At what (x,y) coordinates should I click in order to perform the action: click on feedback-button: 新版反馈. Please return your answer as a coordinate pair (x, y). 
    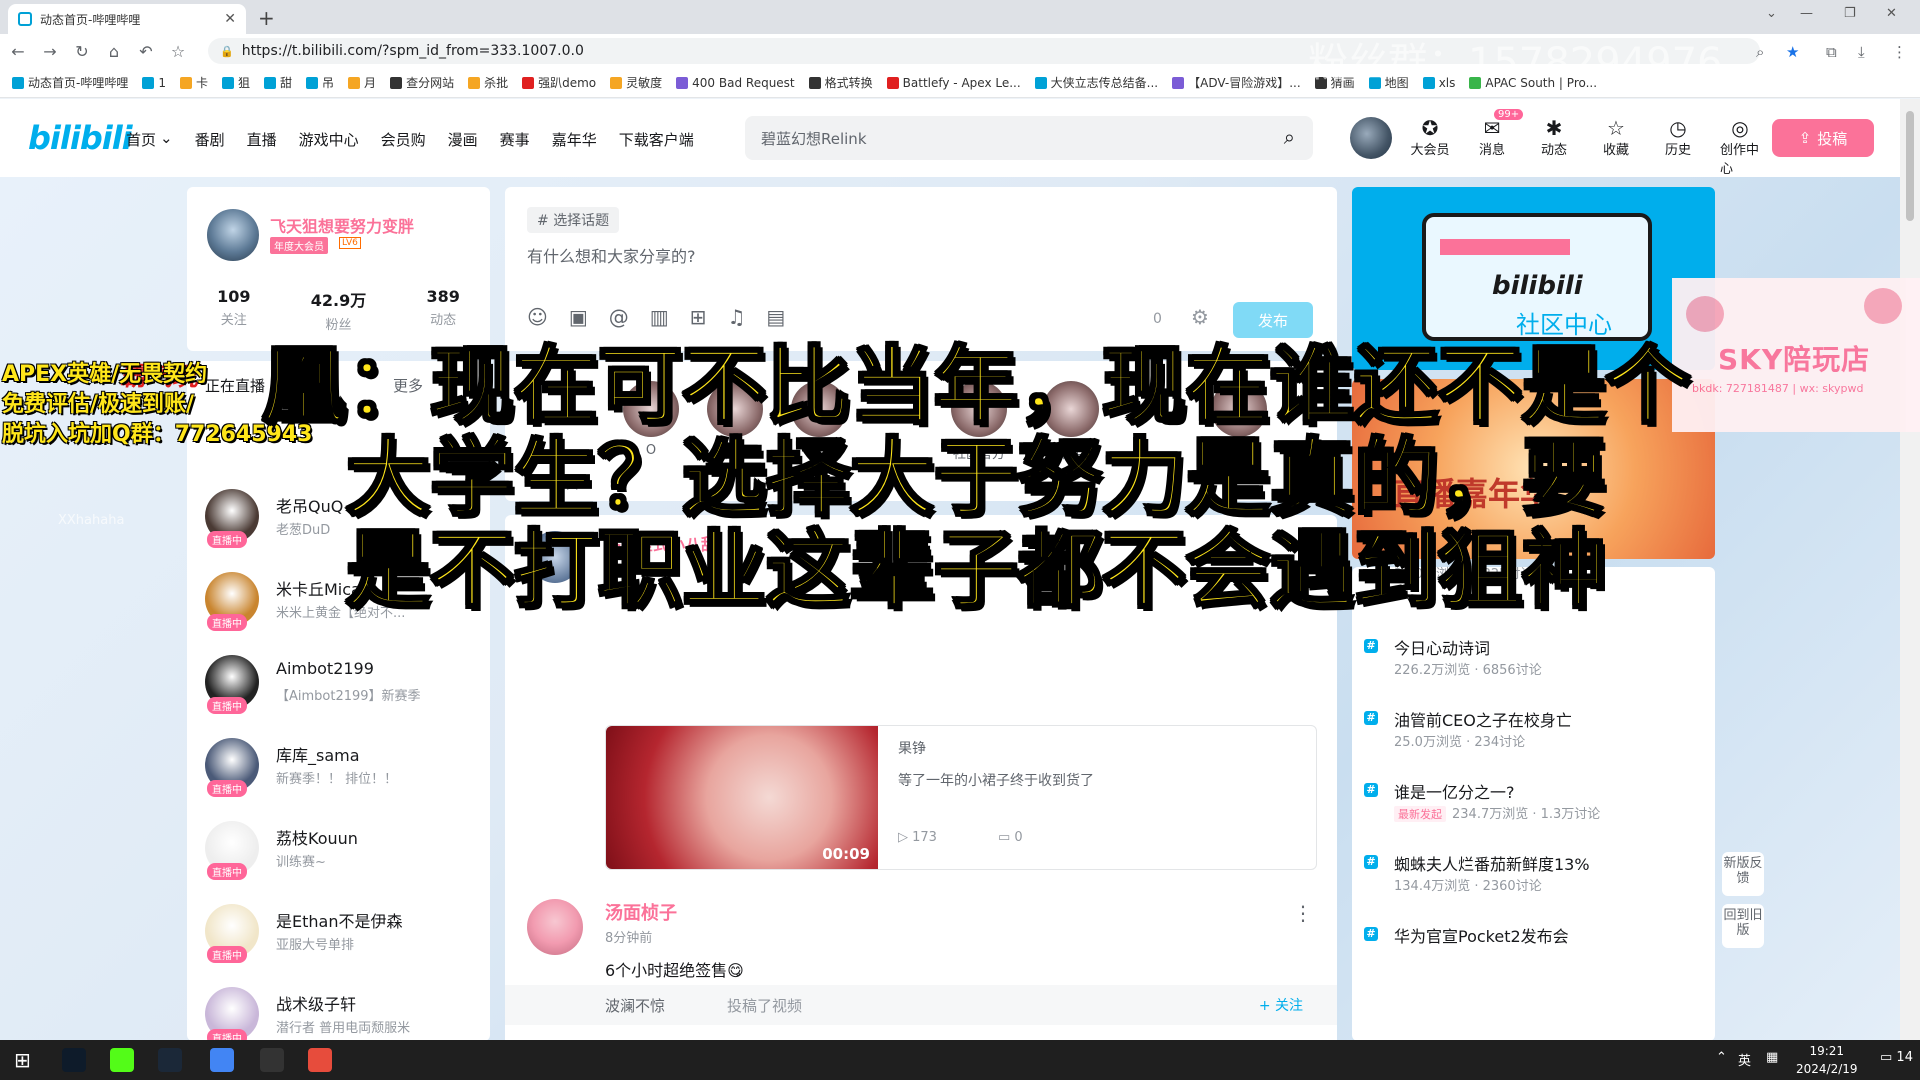
    Looking at the image, I should click on (1743, 874).